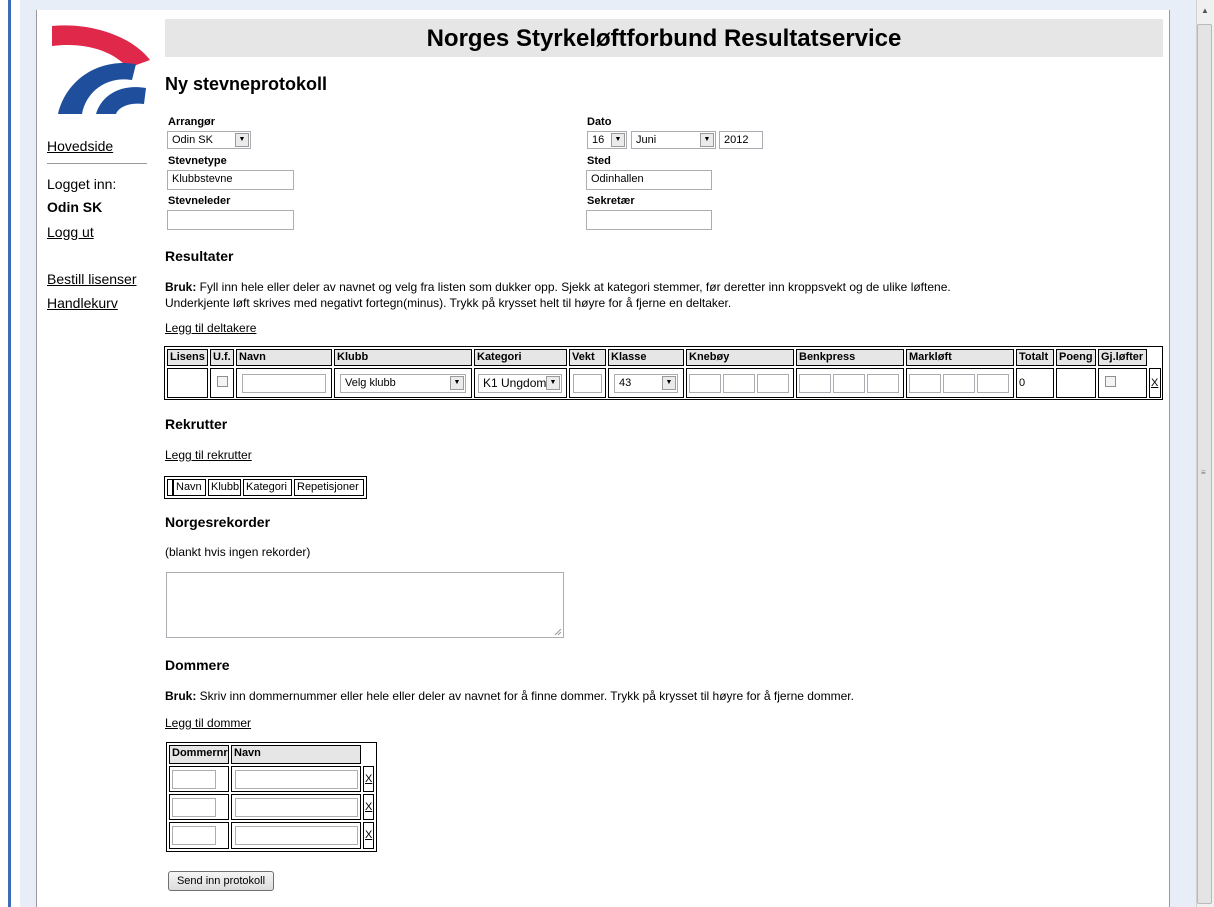 The image size is (1214, 907). I want to click on records-textarea, so click(365, 605).